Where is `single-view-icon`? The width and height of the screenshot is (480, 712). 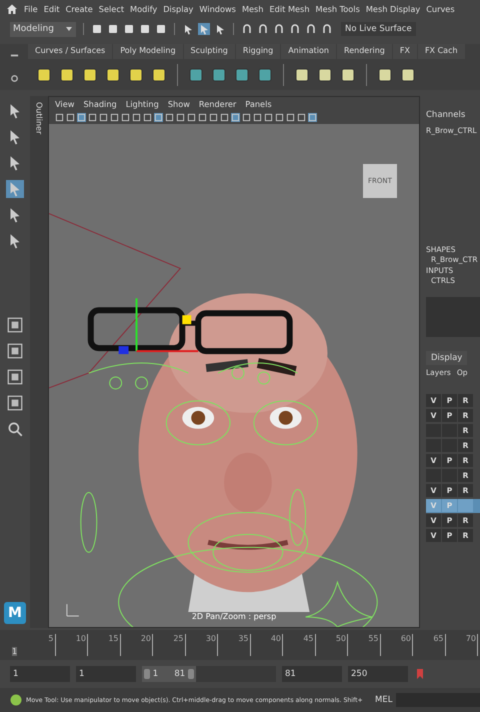 single-view-icon is located at coordinates (15, 325).